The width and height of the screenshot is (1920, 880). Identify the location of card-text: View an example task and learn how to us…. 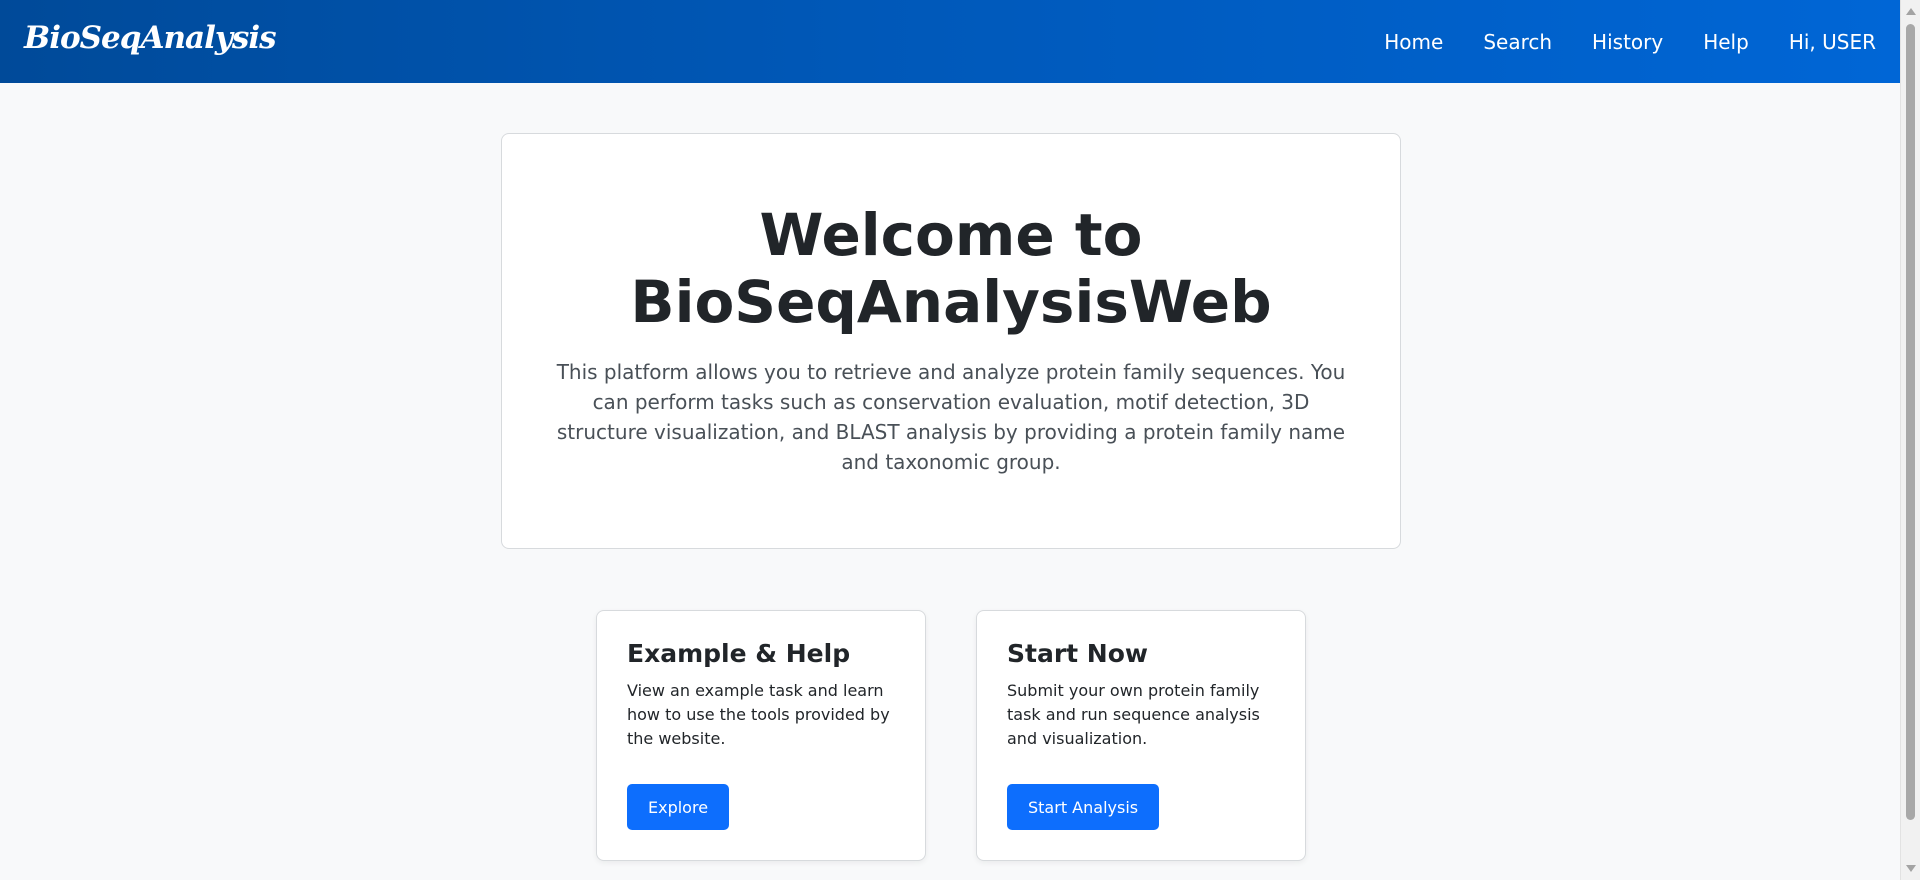
(758, 714).